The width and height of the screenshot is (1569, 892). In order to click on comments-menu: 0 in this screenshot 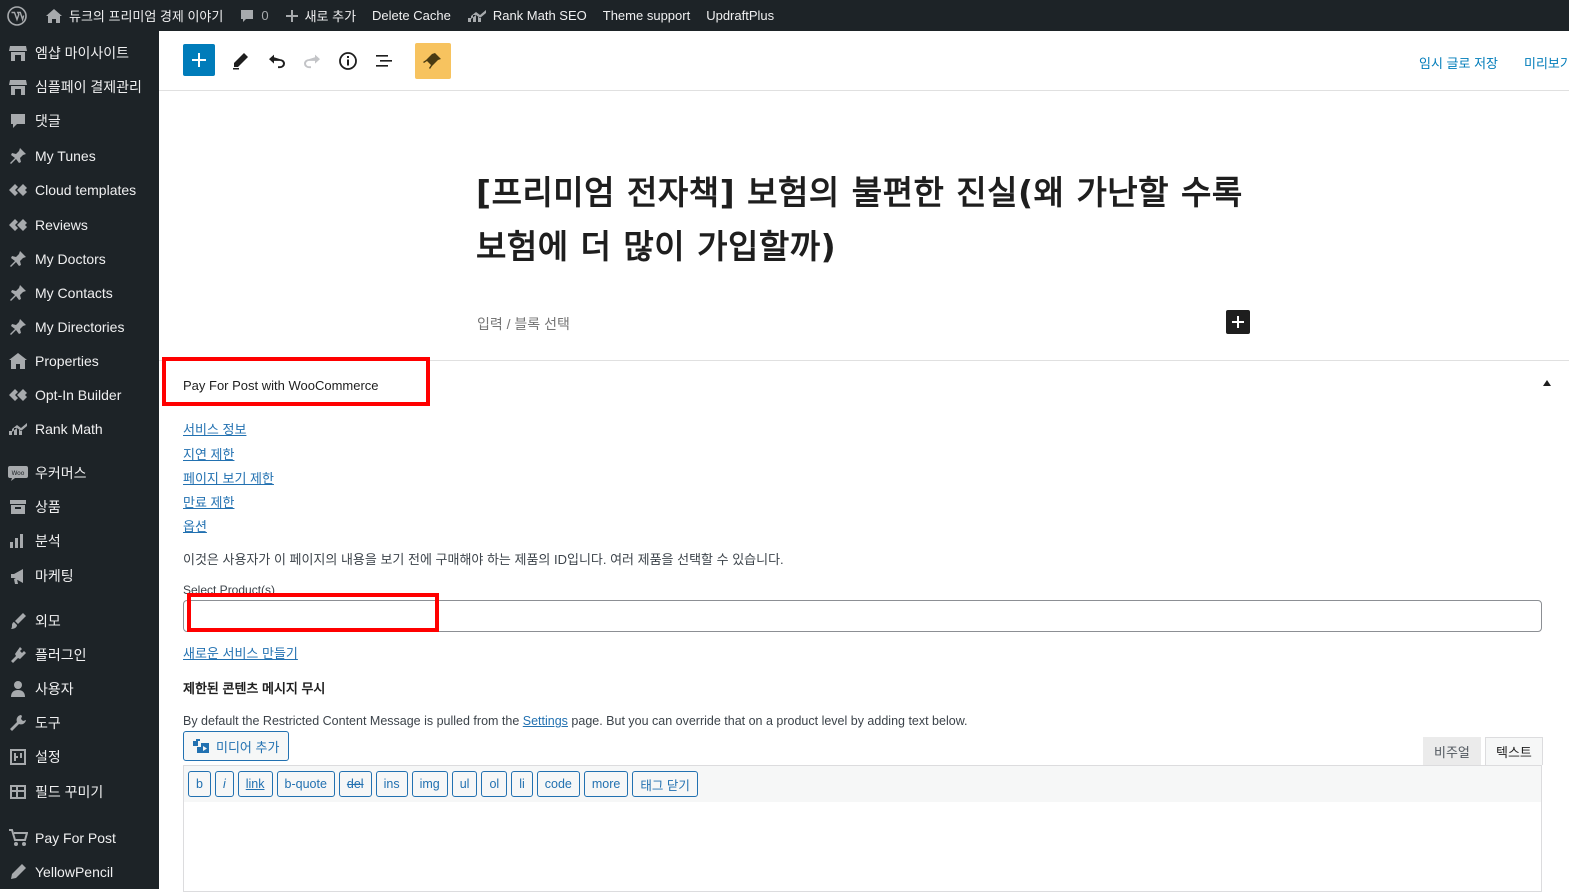, I will do `click(253, 15)`.